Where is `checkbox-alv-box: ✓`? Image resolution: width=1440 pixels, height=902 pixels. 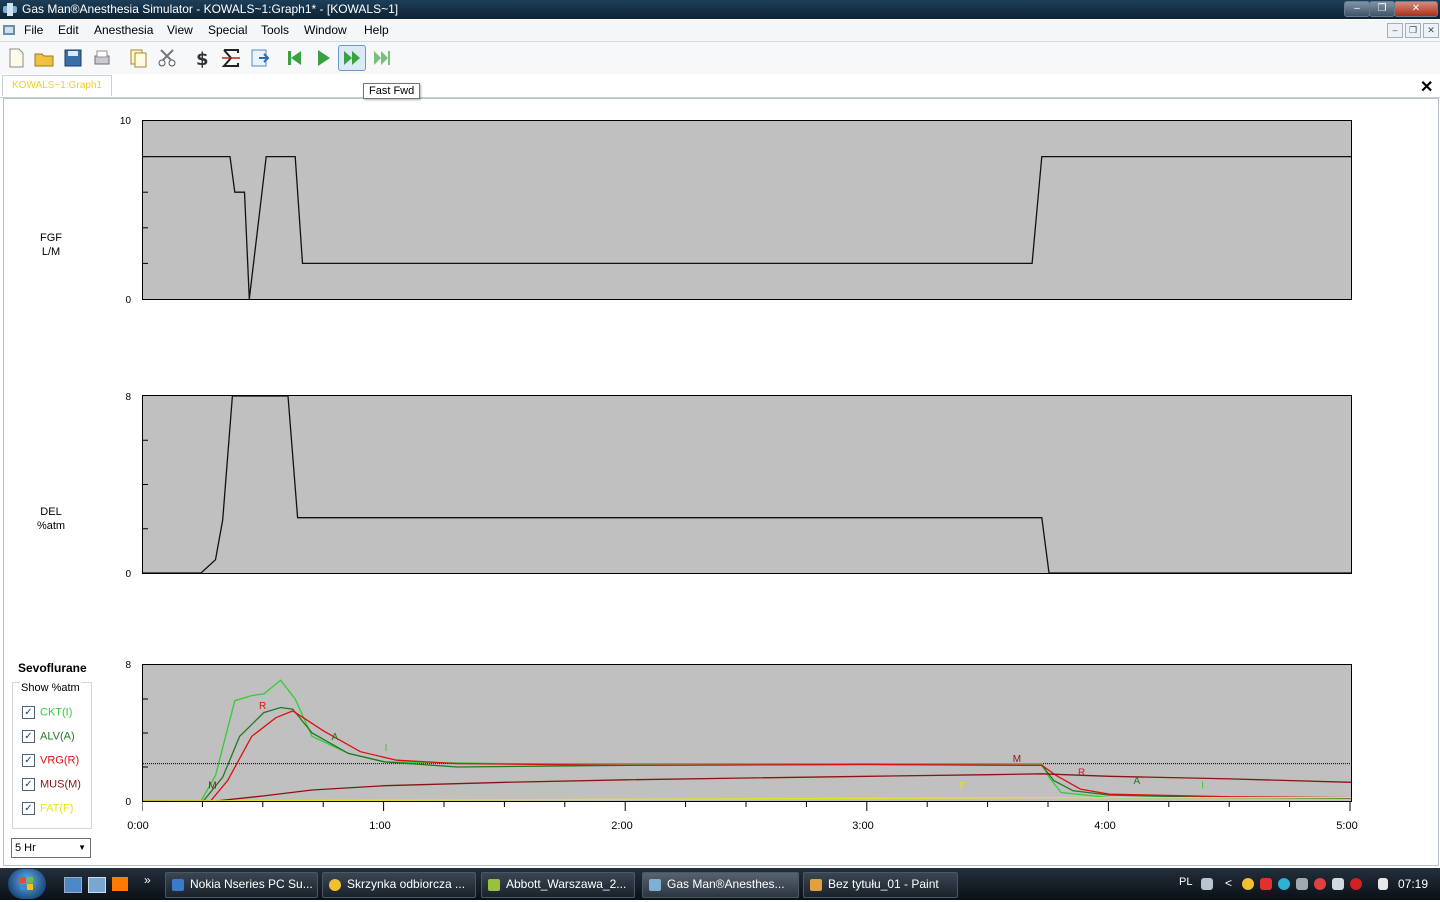
checkbox-alv-box: ✓ is located at coordinates (28, 736).